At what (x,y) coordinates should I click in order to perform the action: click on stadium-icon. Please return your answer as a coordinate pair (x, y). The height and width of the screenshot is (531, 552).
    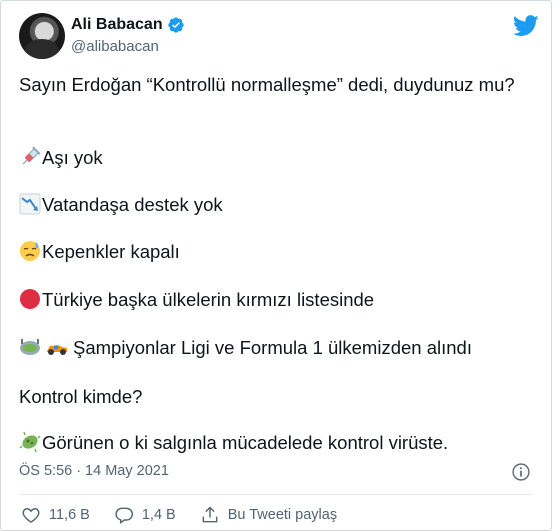
    Looking at the image, I should click on (30, 347).